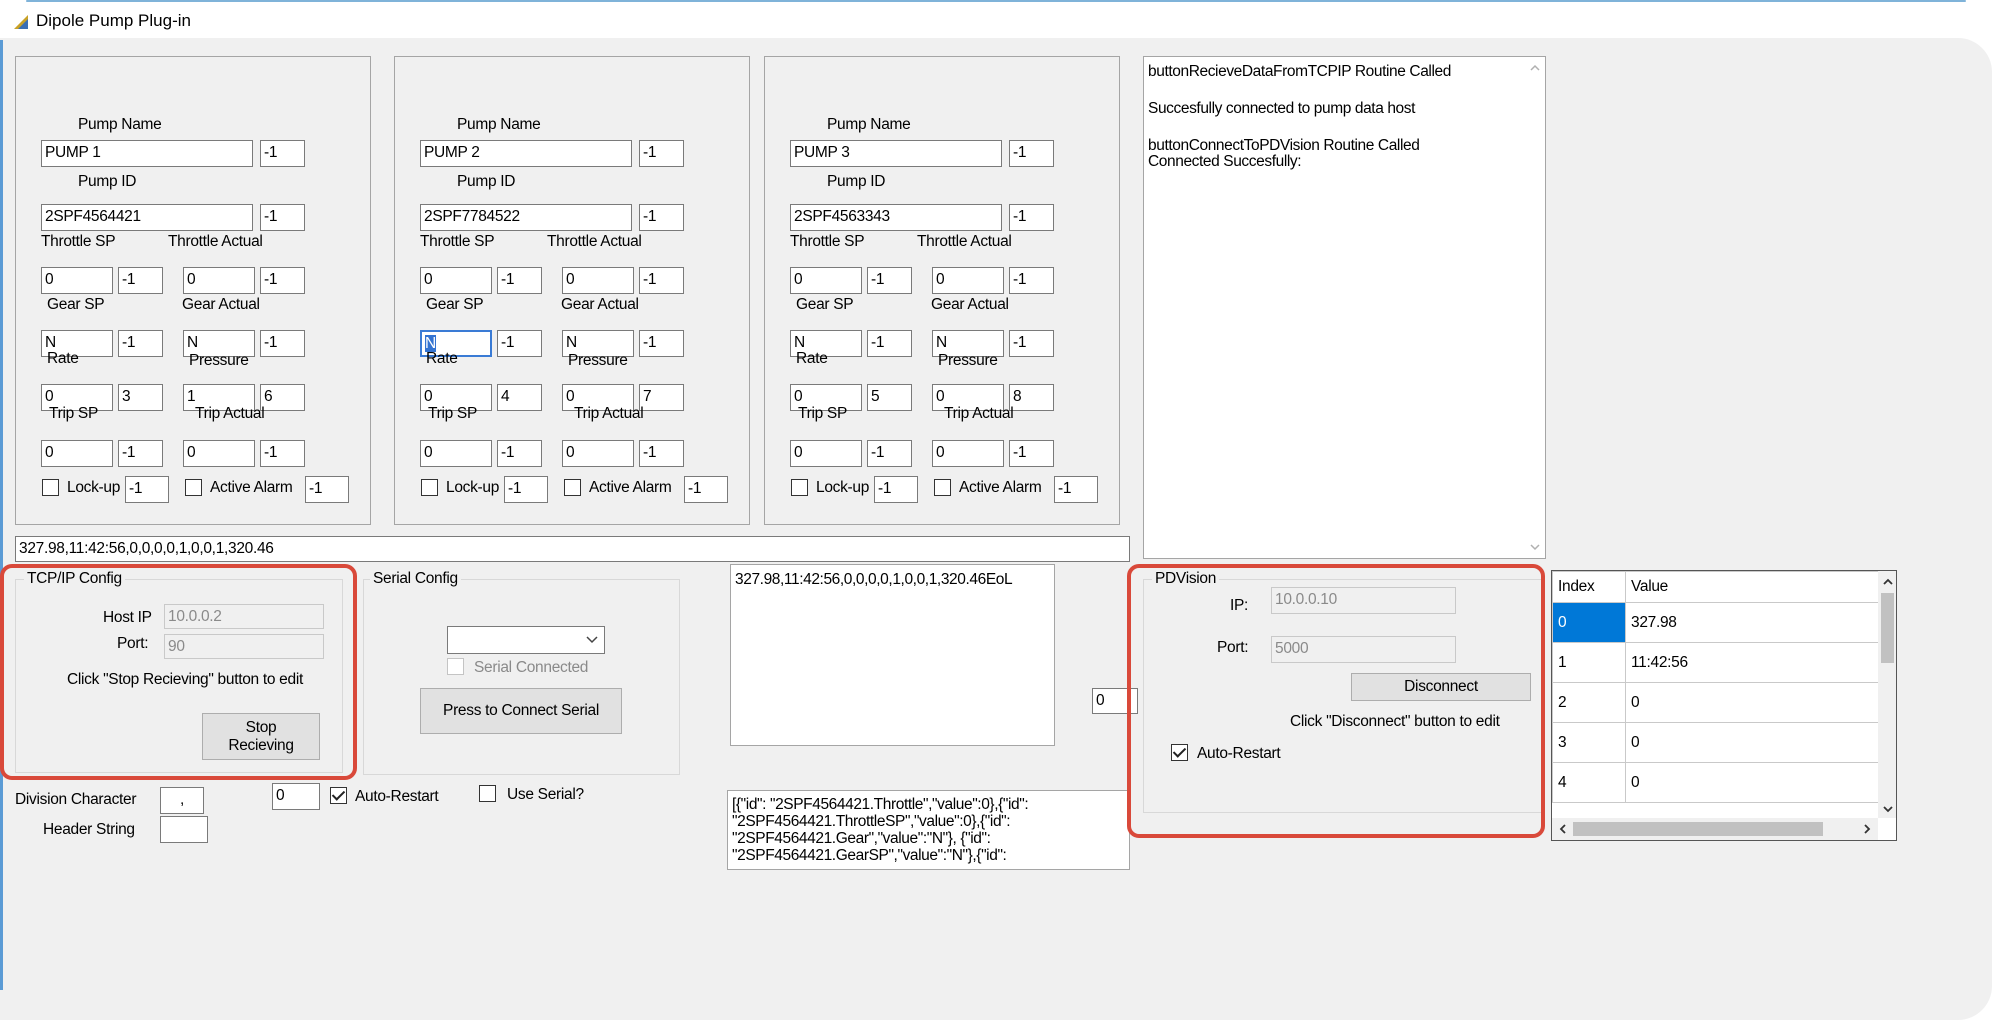 The image size is (2000, 1024). What do you see at coordinates (1698, 829) in the screenshot?
I see `grid-horizontal-thumb` at bounding box center [1698, 829].